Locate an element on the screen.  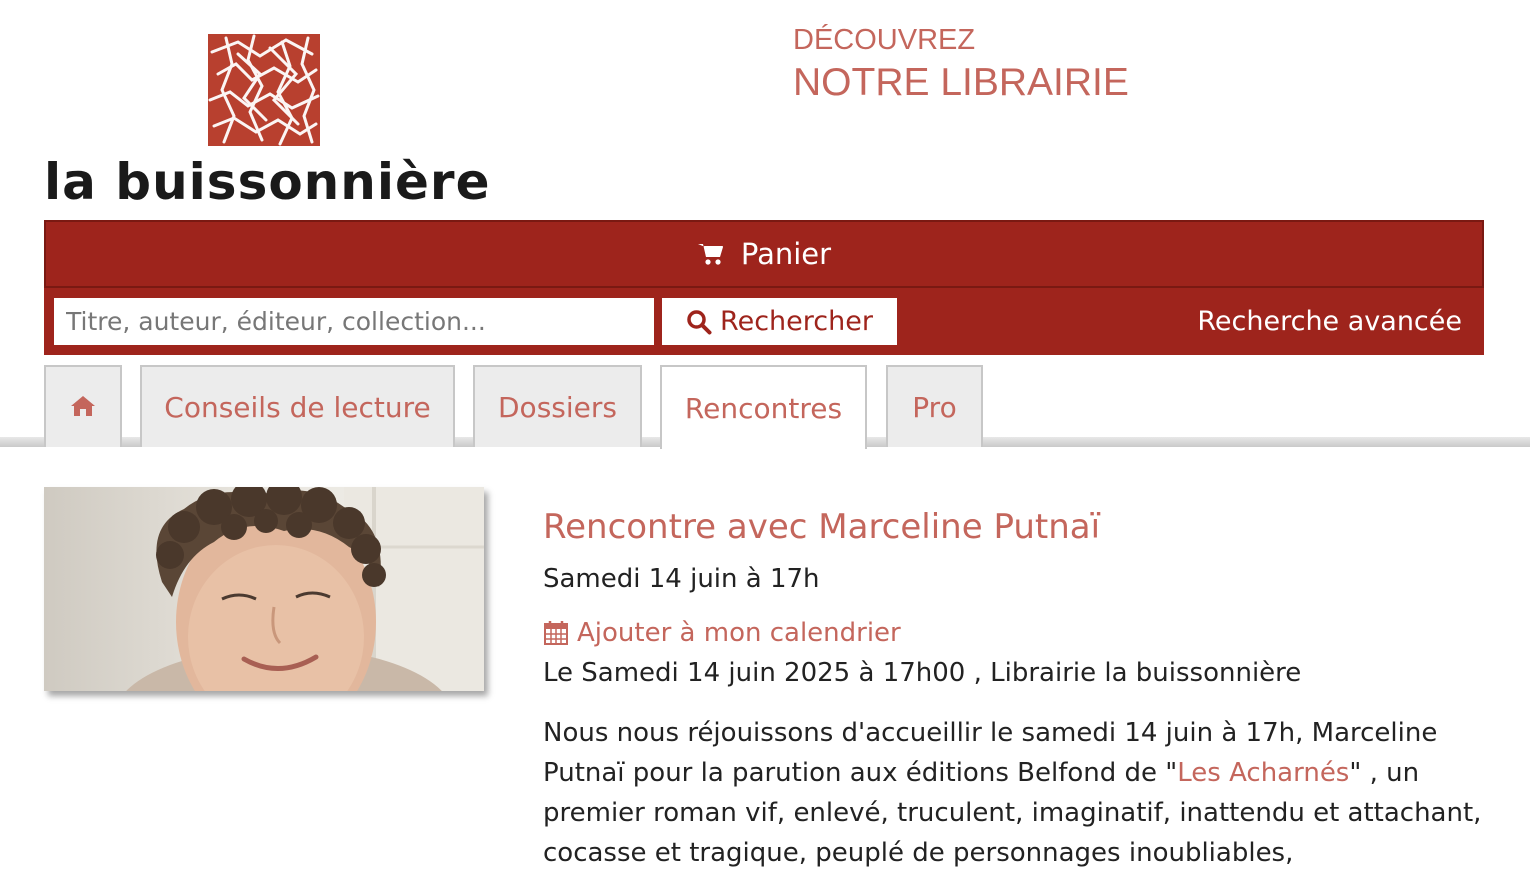
event-date: Samedi 14 juin à 17h is located at coordinates (681, 579).